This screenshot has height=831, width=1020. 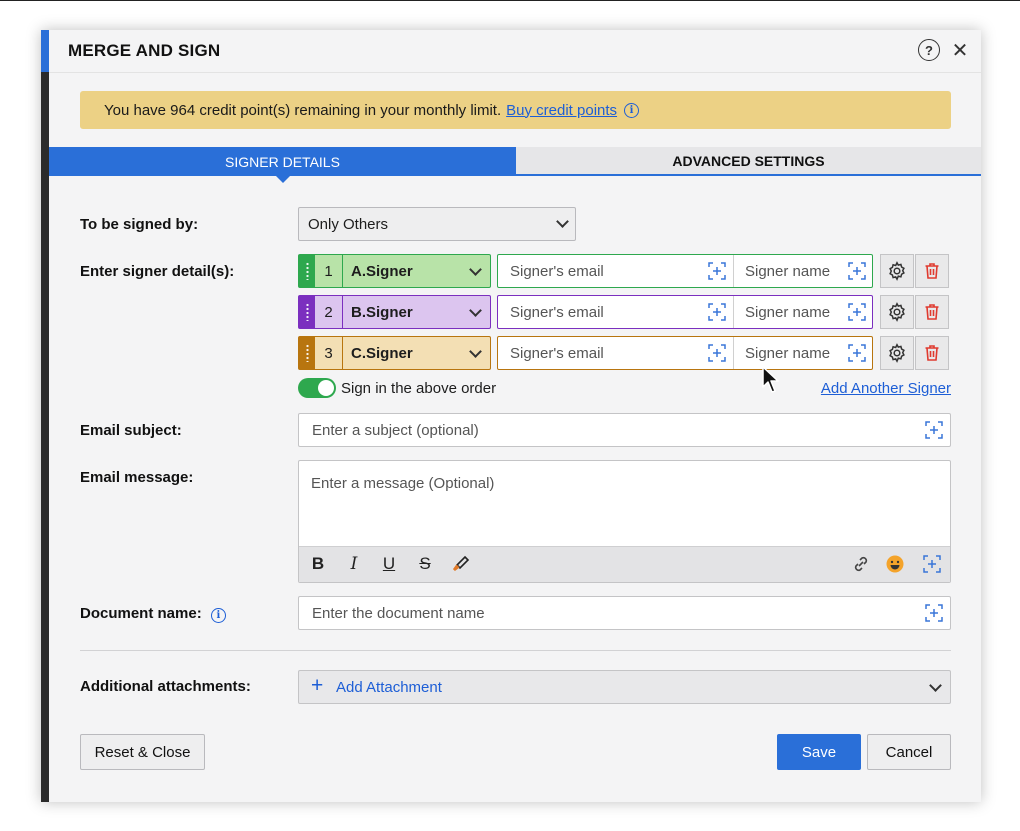 I want to click on add-another-signer-link: Add Another Signer, so click(x=886, y=388).